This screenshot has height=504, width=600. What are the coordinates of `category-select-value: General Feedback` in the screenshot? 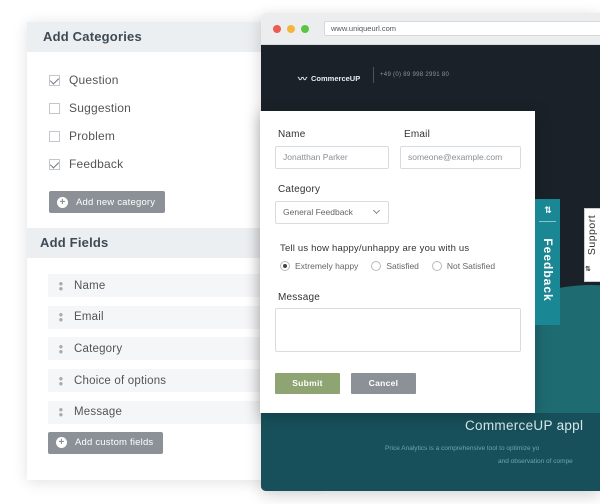 It's located at (318, 212).